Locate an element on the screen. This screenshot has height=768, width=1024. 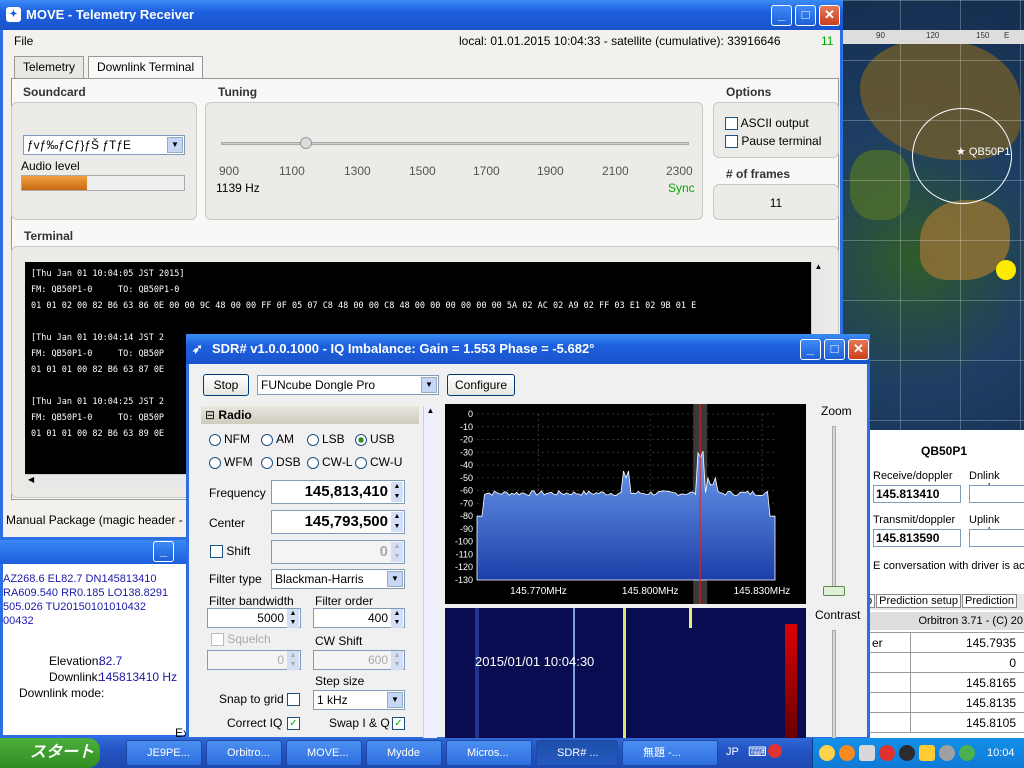
radio-panel-header: ⊟ Radio is located at coordinates (310, 415).